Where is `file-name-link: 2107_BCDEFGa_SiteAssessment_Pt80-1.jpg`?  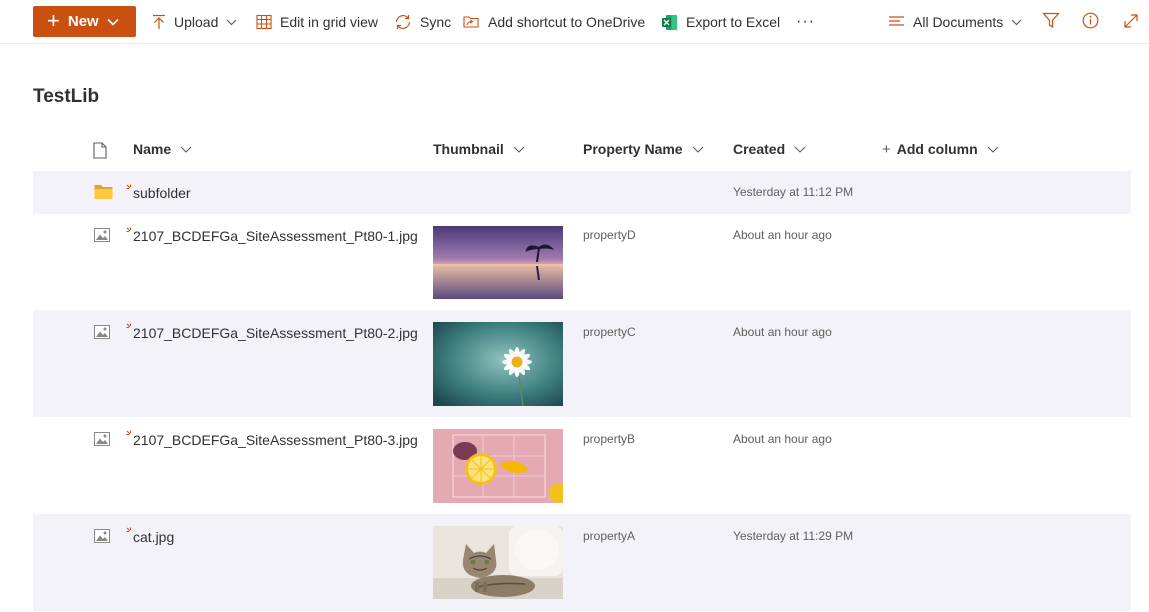 file-name-link: 2107_BCDEFGa_SiteAssessment_Pt80-1.jpg is located at coordinates (275, 236).